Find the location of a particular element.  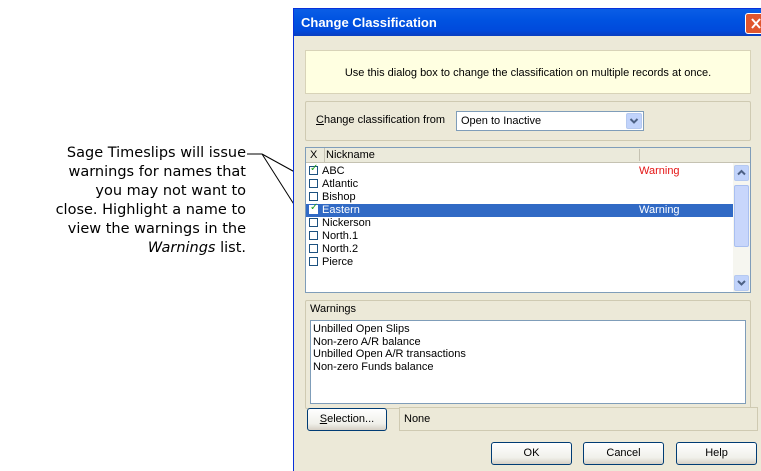

label-rest: hange classification from is located at coordinates (384, 120).